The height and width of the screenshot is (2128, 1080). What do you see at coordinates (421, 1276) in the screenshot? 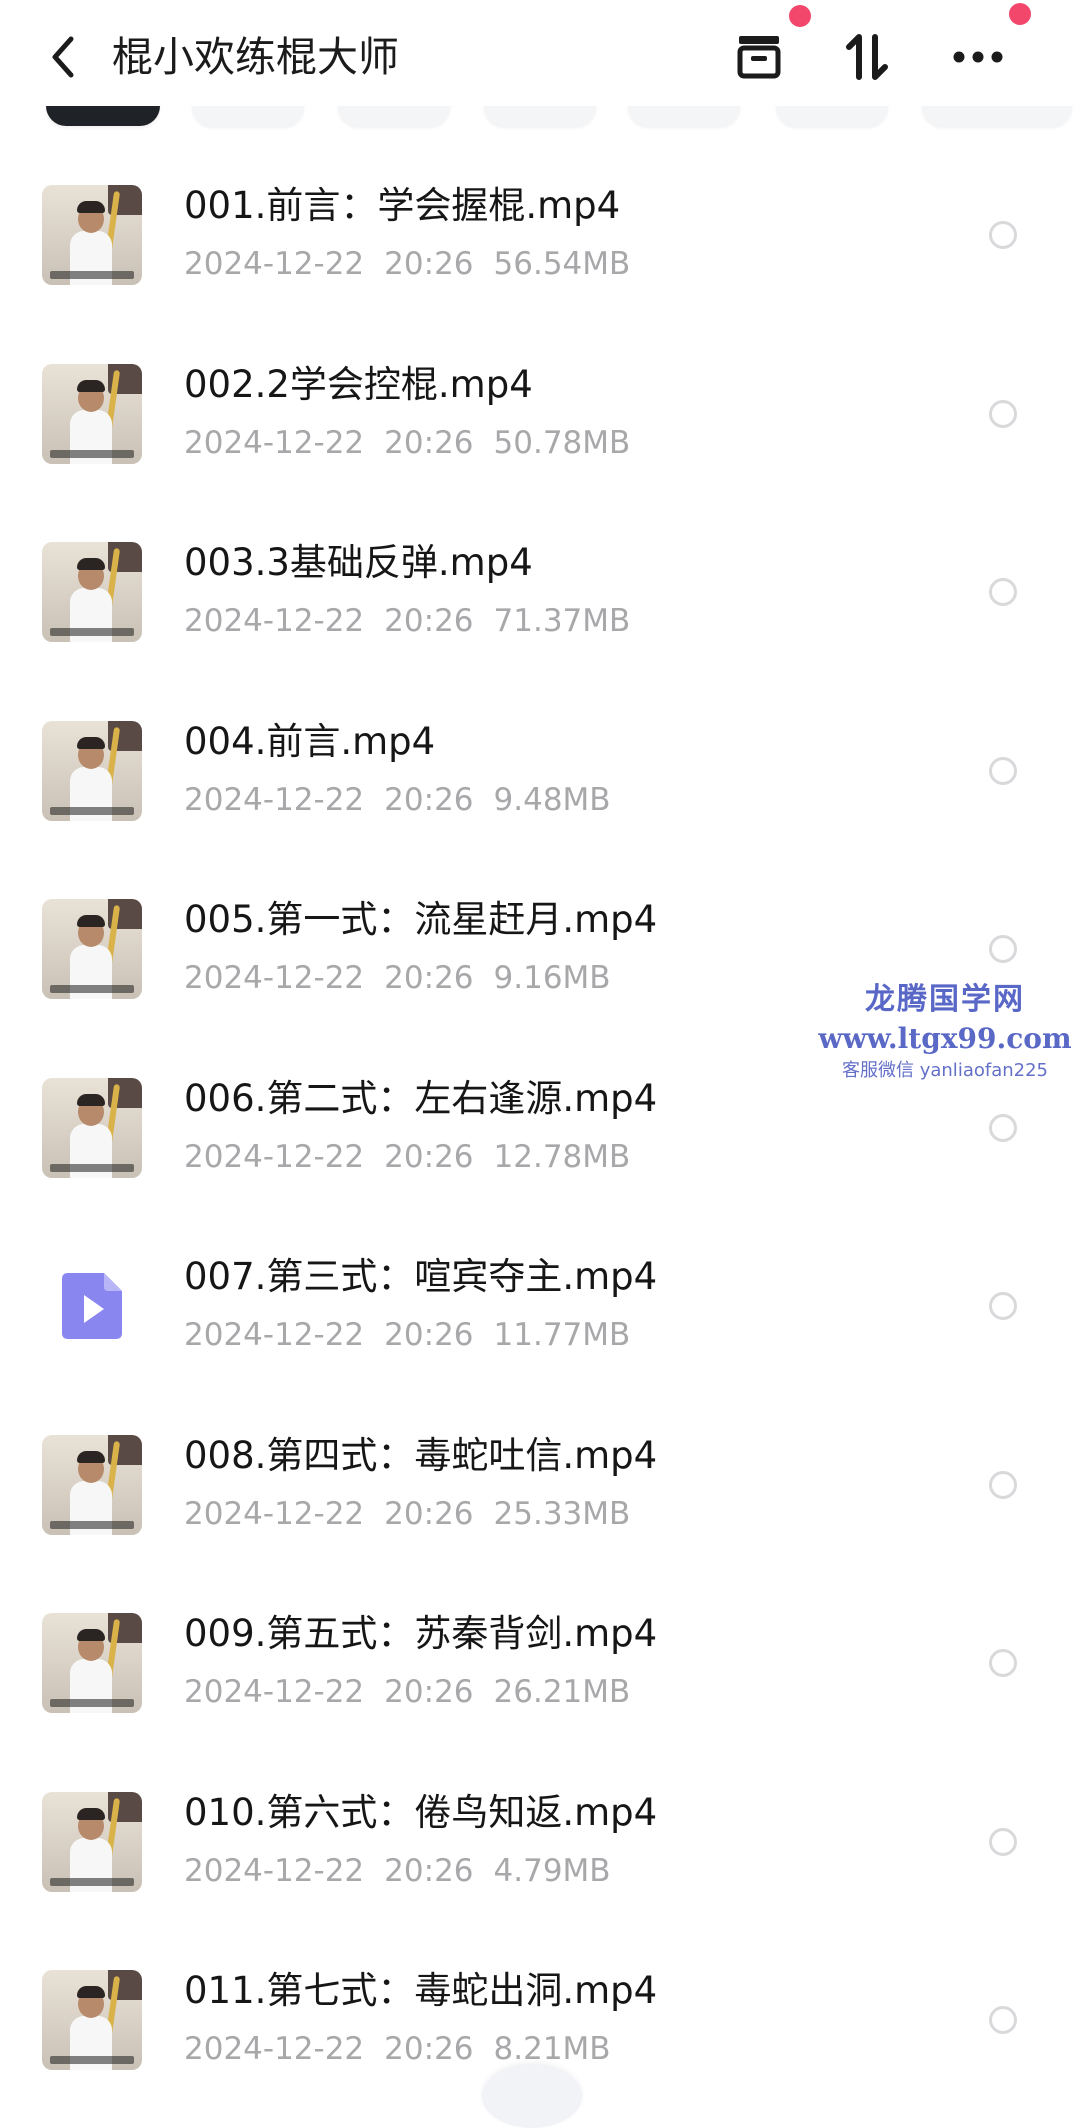
I see `file-name: 007.第三式：喧宾夺主.mp4` at bounding box center [421, 1276].